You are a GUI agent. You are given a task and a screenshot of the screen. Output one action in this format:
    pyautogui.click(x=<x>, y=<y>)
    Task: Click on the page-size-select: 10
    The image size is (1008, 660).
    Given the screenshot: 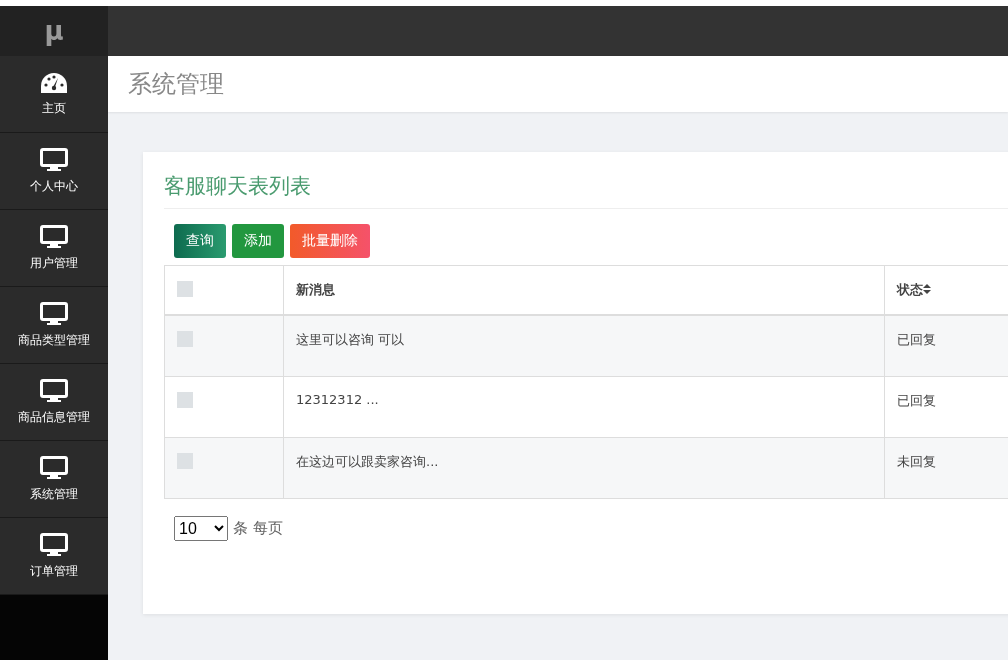 What is the action you would take?
    pyautogui.click(x=201, y=528)
    